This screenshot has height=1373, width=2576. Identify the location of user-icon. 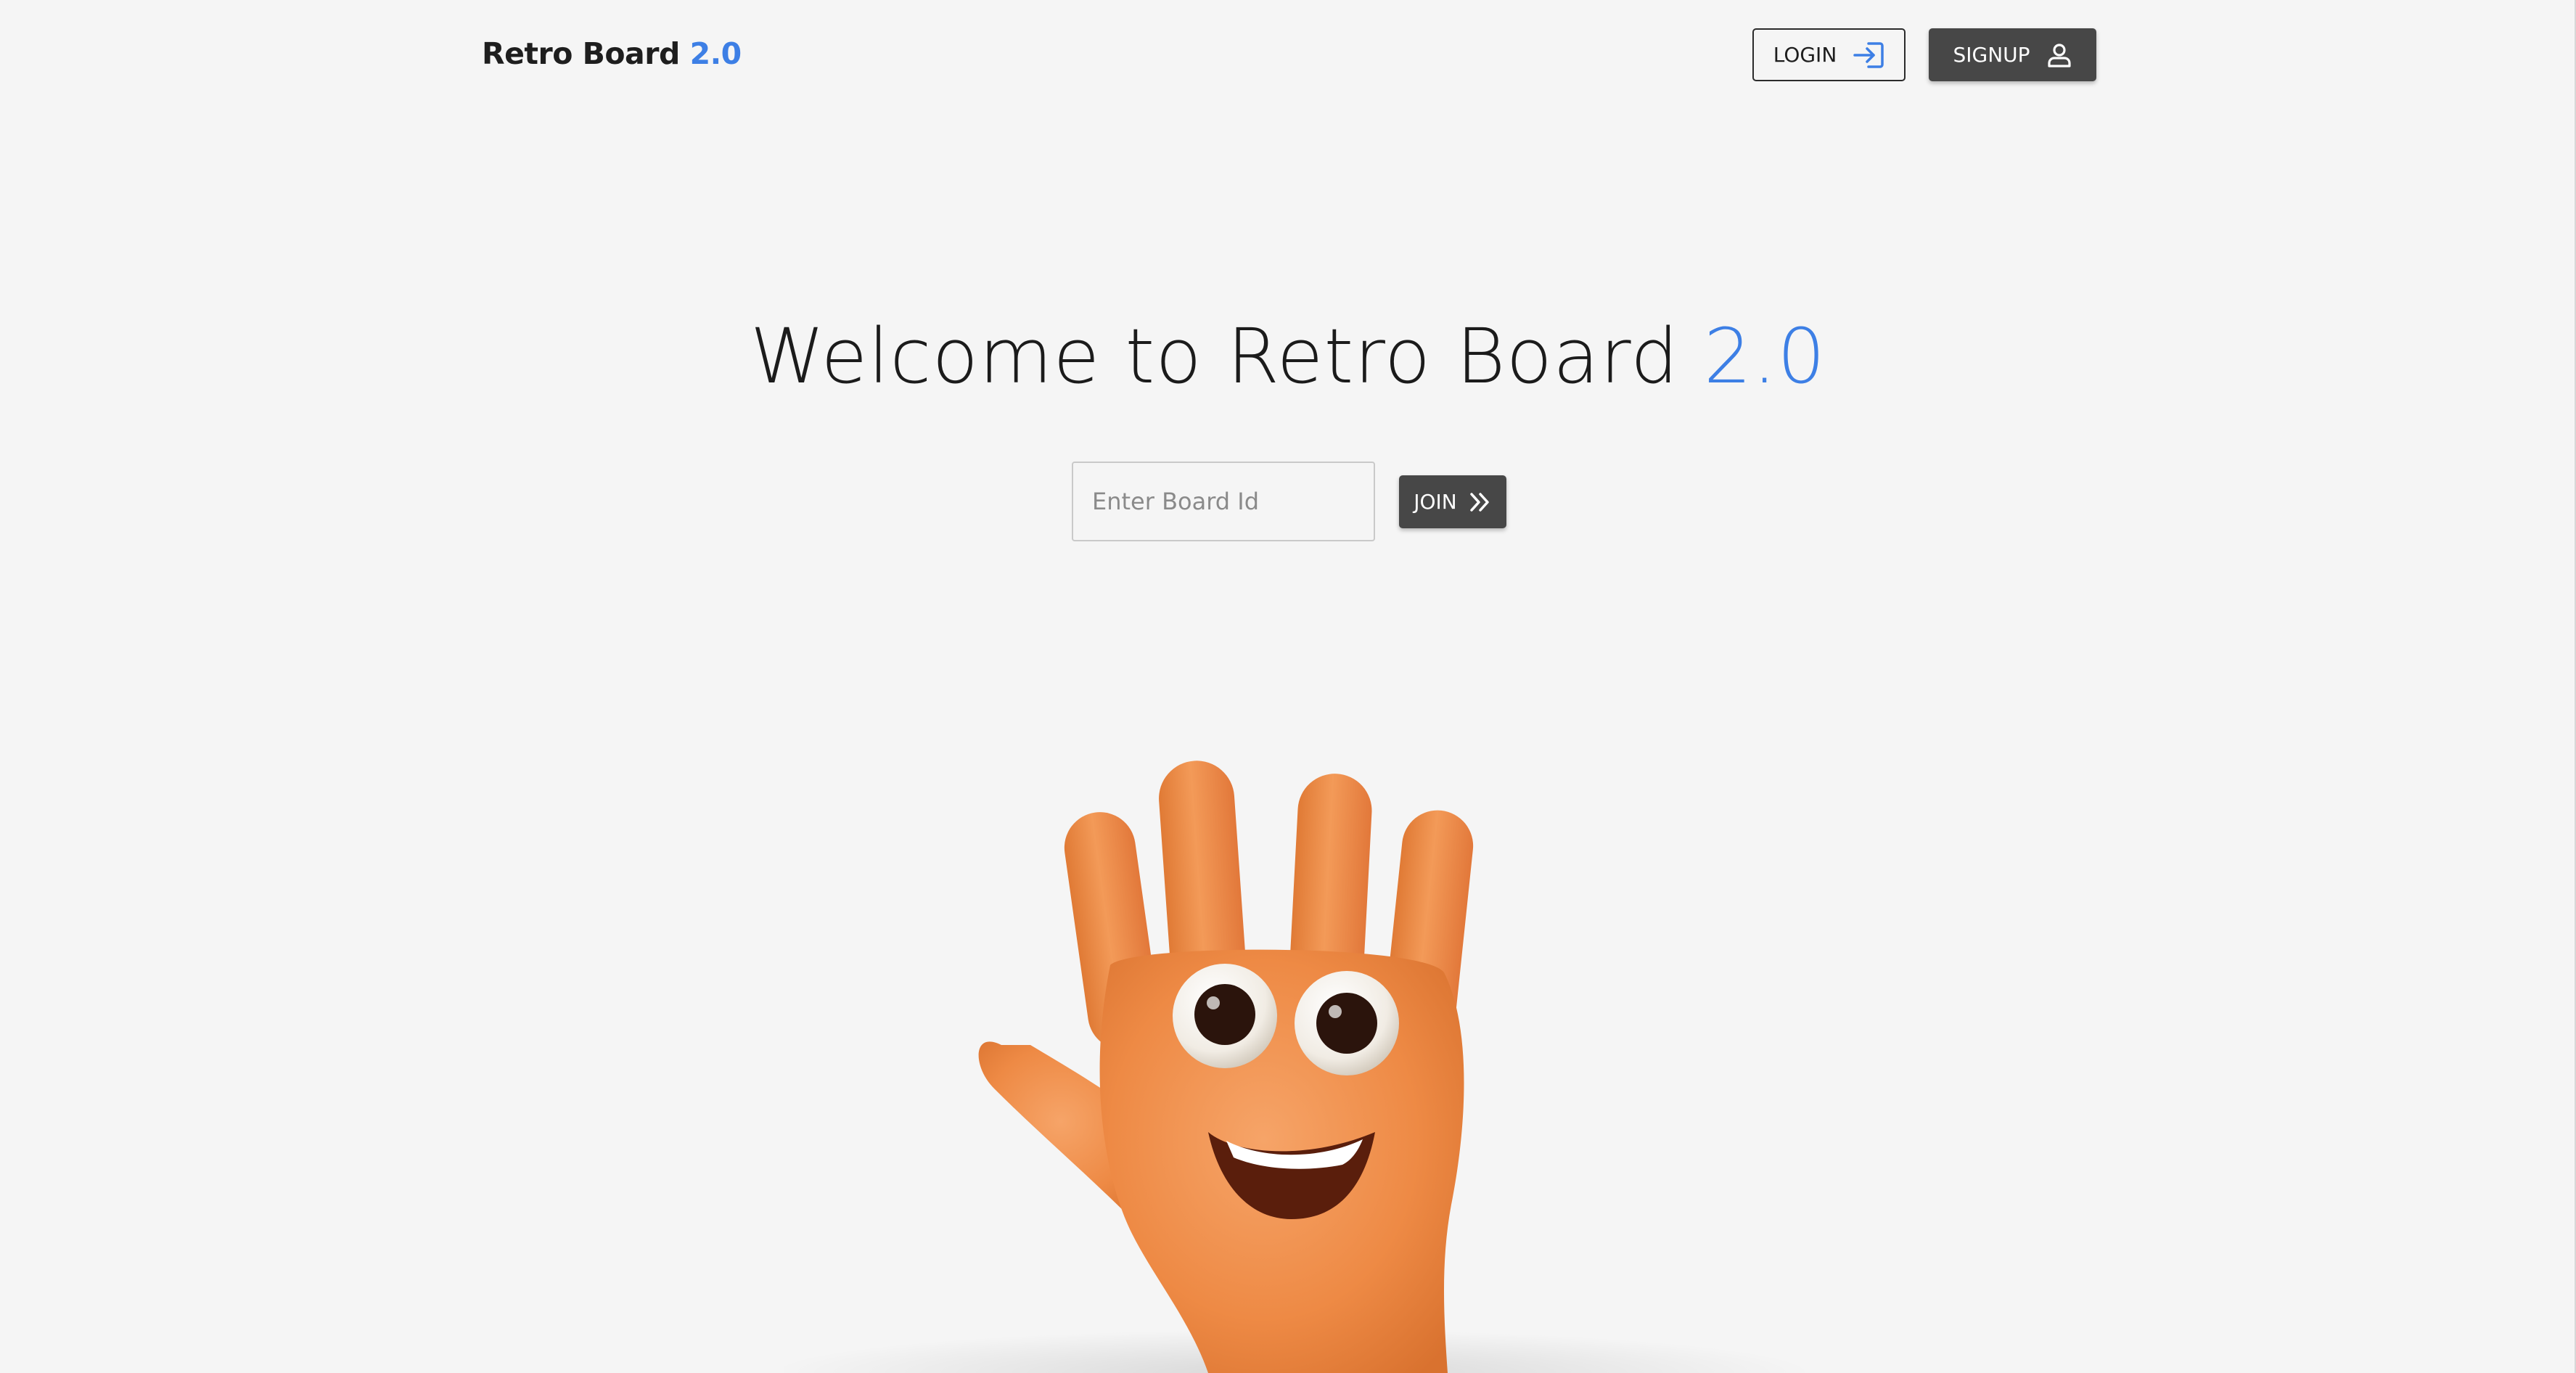
(2059, 55).